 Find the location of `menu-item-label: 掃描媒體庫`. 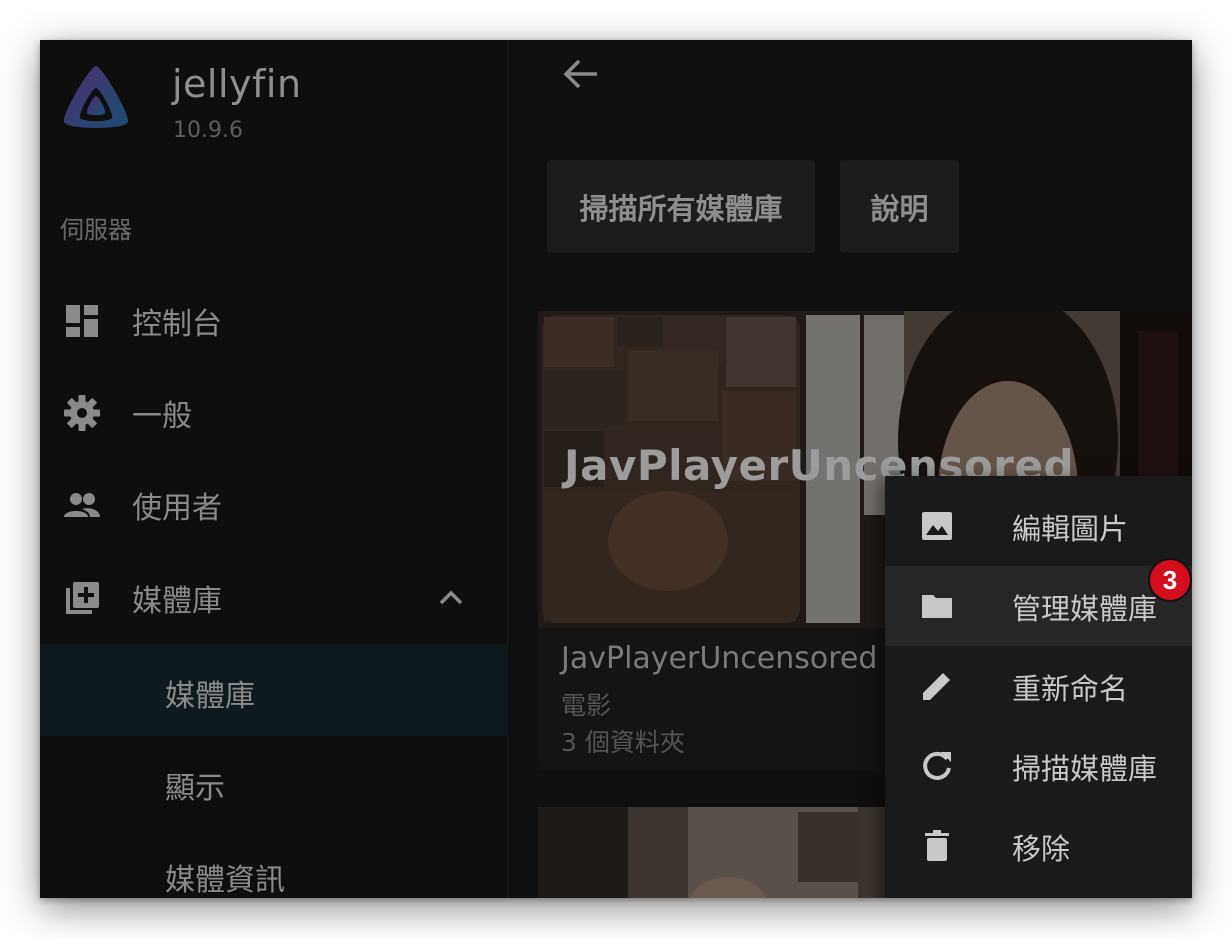

menu-item-label: 掃描媒體庫 is located at coordinates (1085, 769).